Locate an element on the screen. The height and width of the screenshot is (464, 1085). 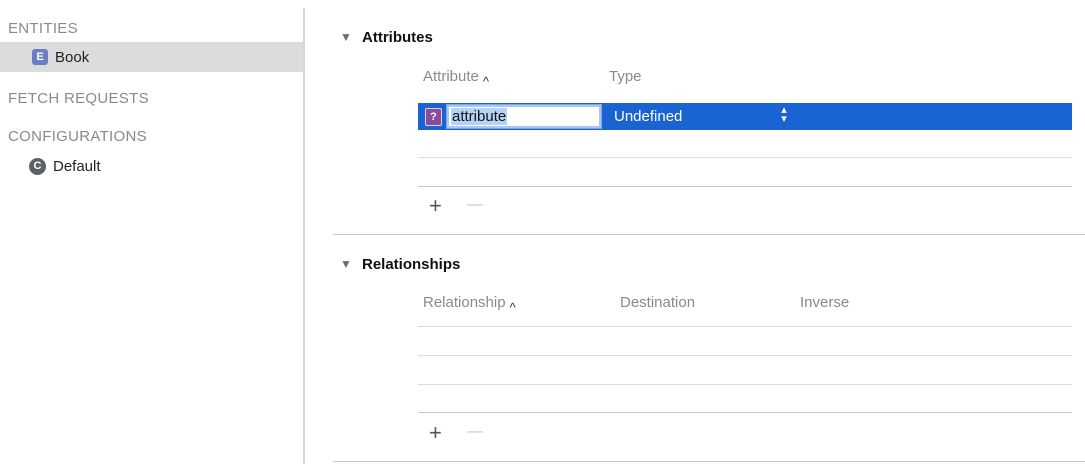
relationship-column-header: Relationship ^ is located at coordinates (469, 304).